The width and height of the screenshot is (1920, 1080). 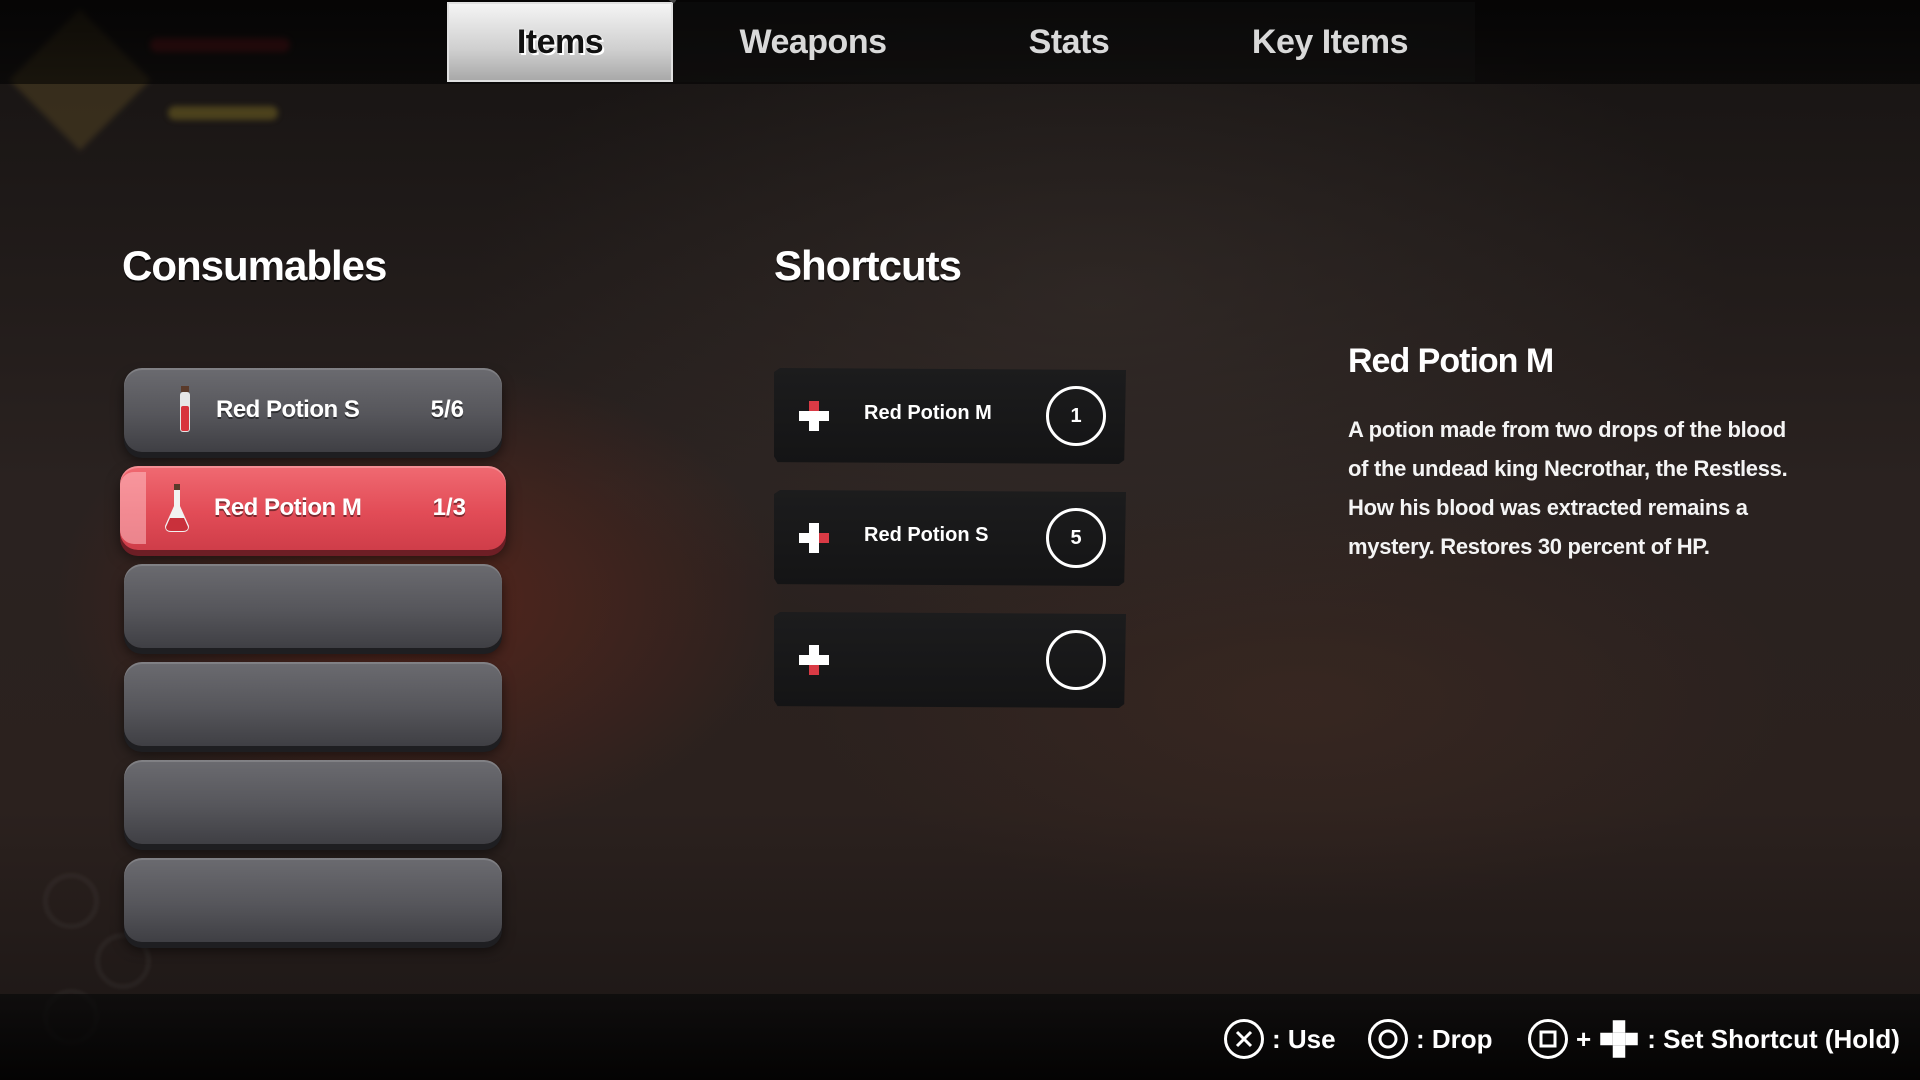 I want to click on shortcut-slot-2: Red Potion S 5, so click(x=950, y=538).